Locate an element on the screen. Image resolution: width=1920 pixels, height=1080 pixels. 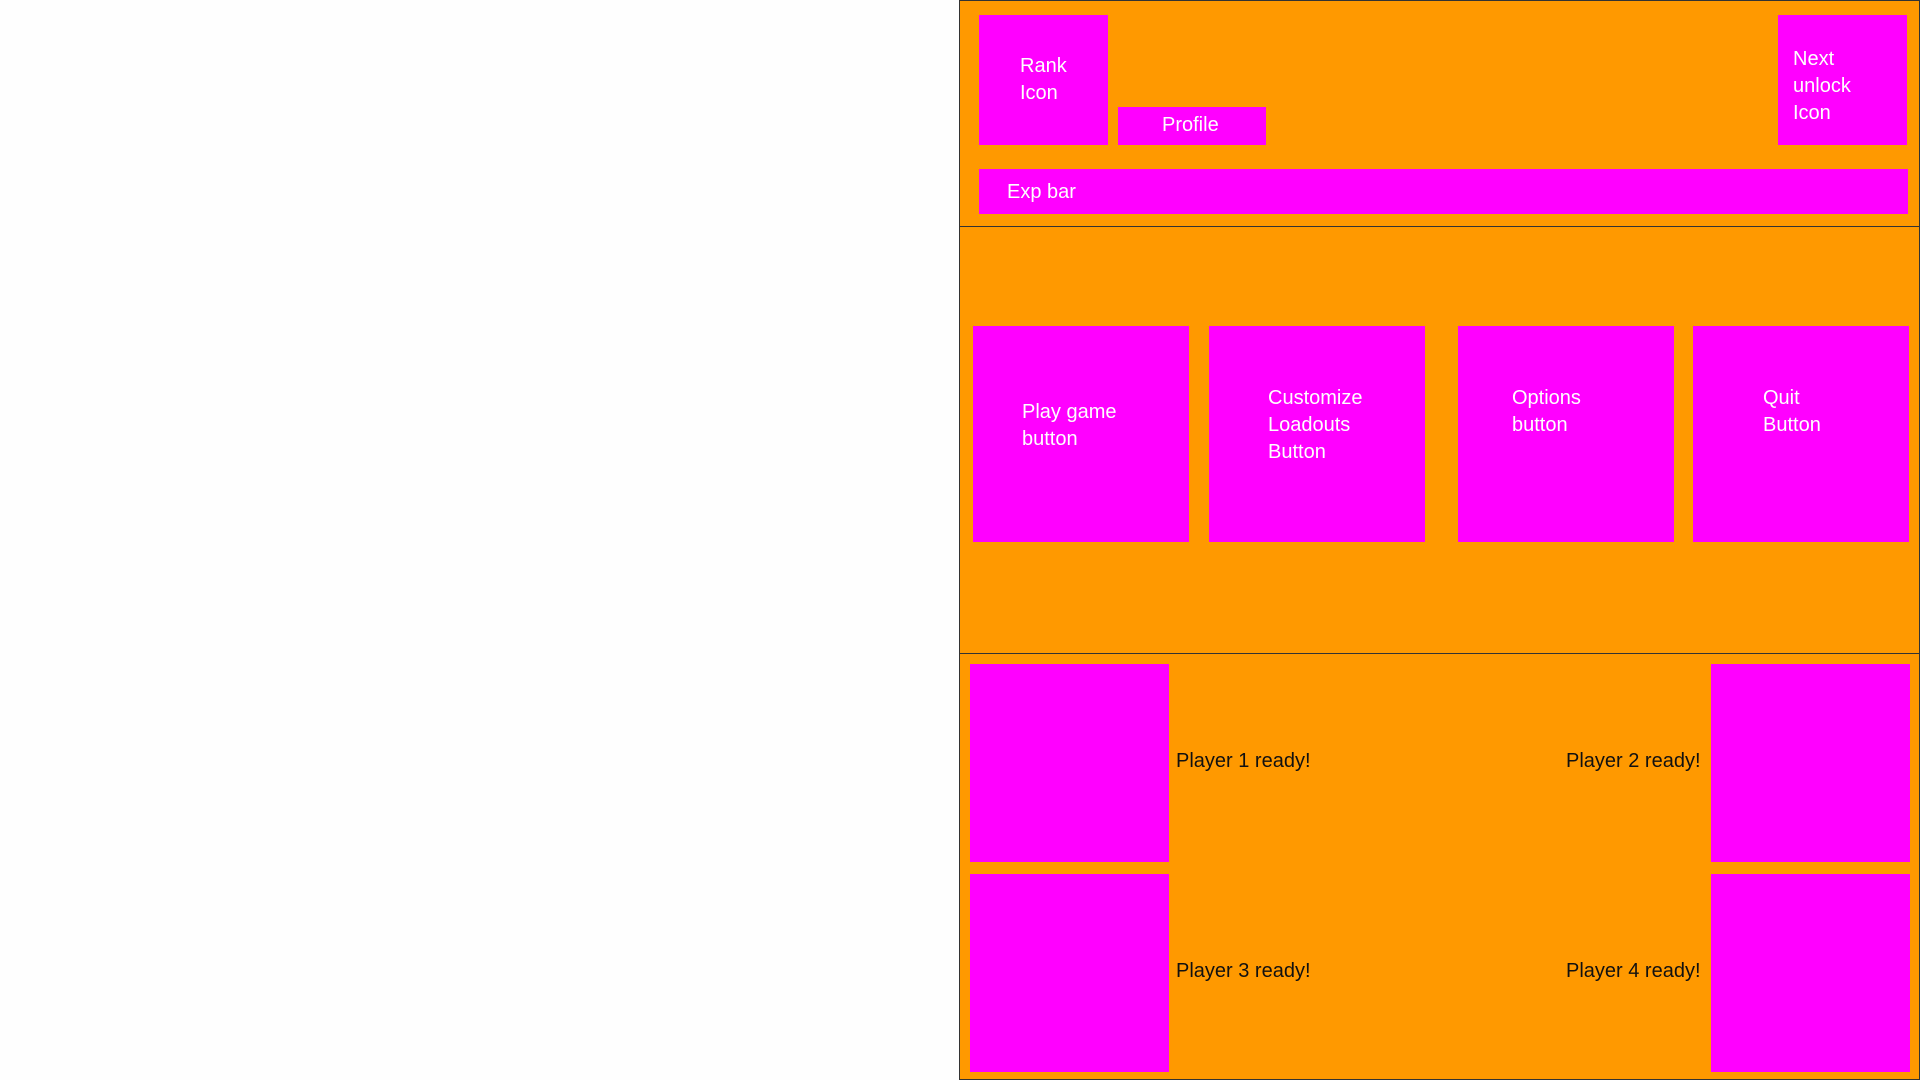
rank-icon: Rank Icon is located at coordinates (1043, 80).